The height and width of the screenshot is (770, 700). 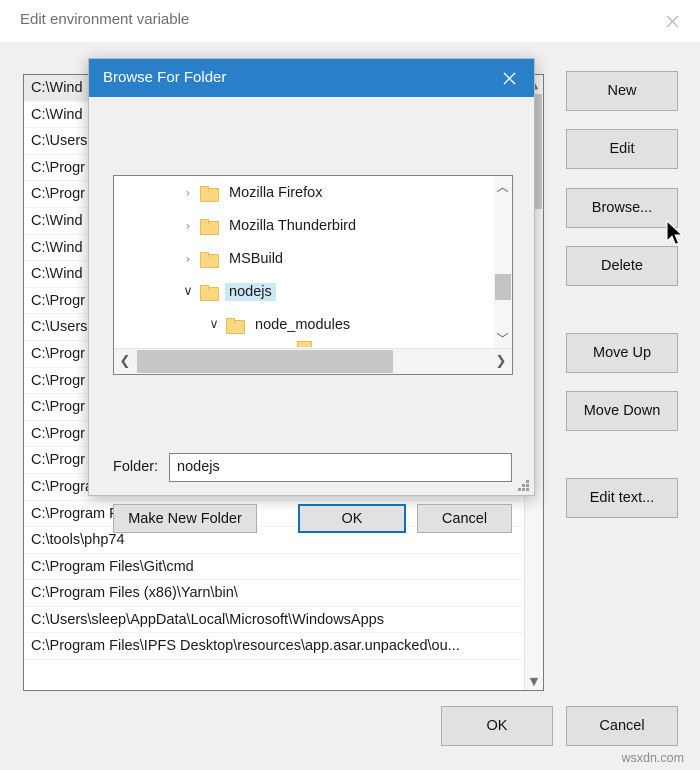 I want to click on chevron-up-icon: ︿, so click(x=502, y=186).